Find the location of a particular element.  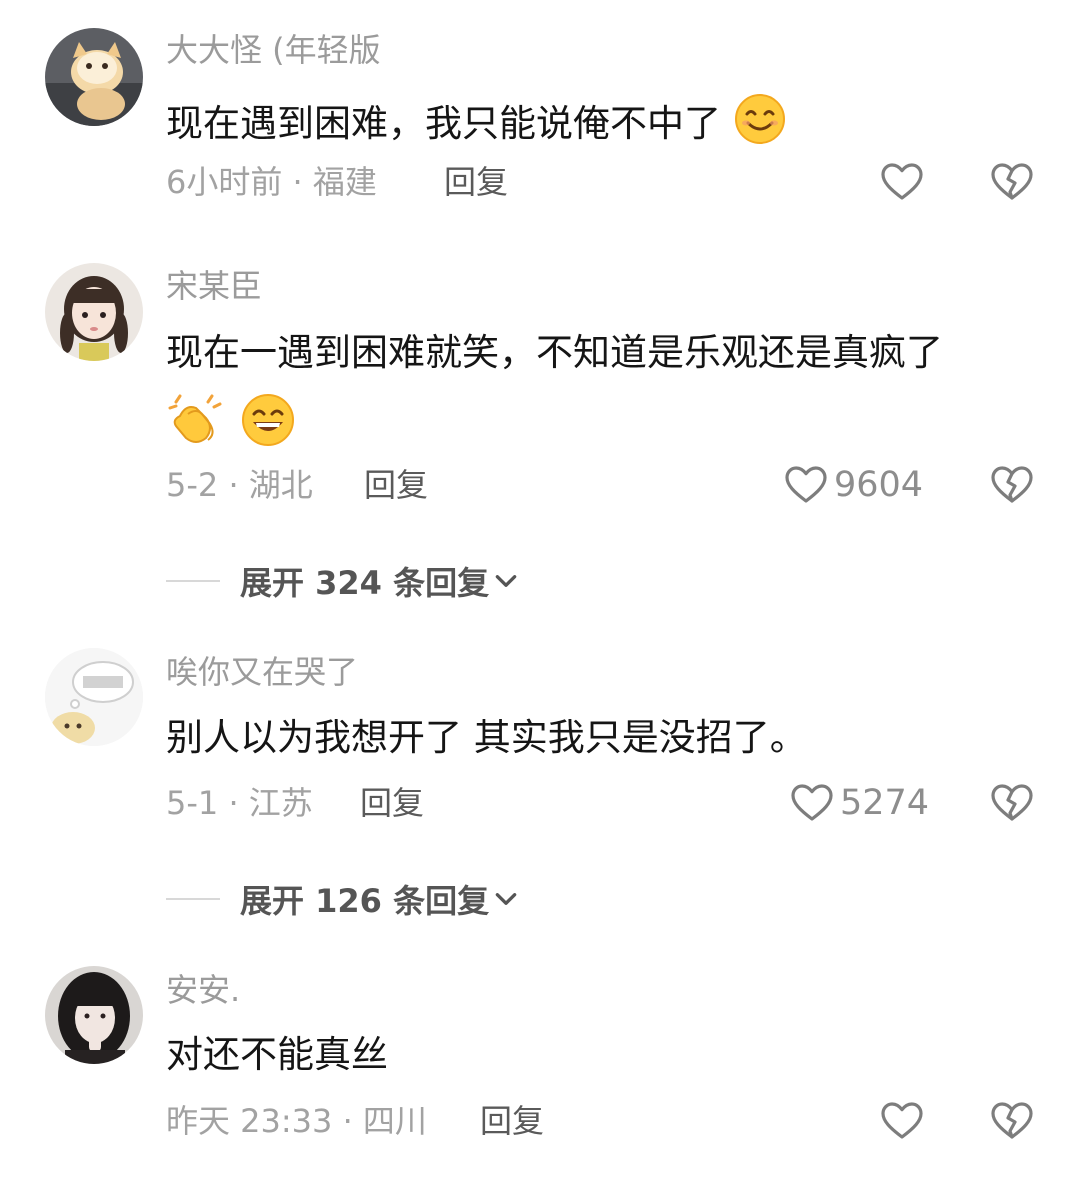

heart-outline-icon is located at coordinates (902, 1121).